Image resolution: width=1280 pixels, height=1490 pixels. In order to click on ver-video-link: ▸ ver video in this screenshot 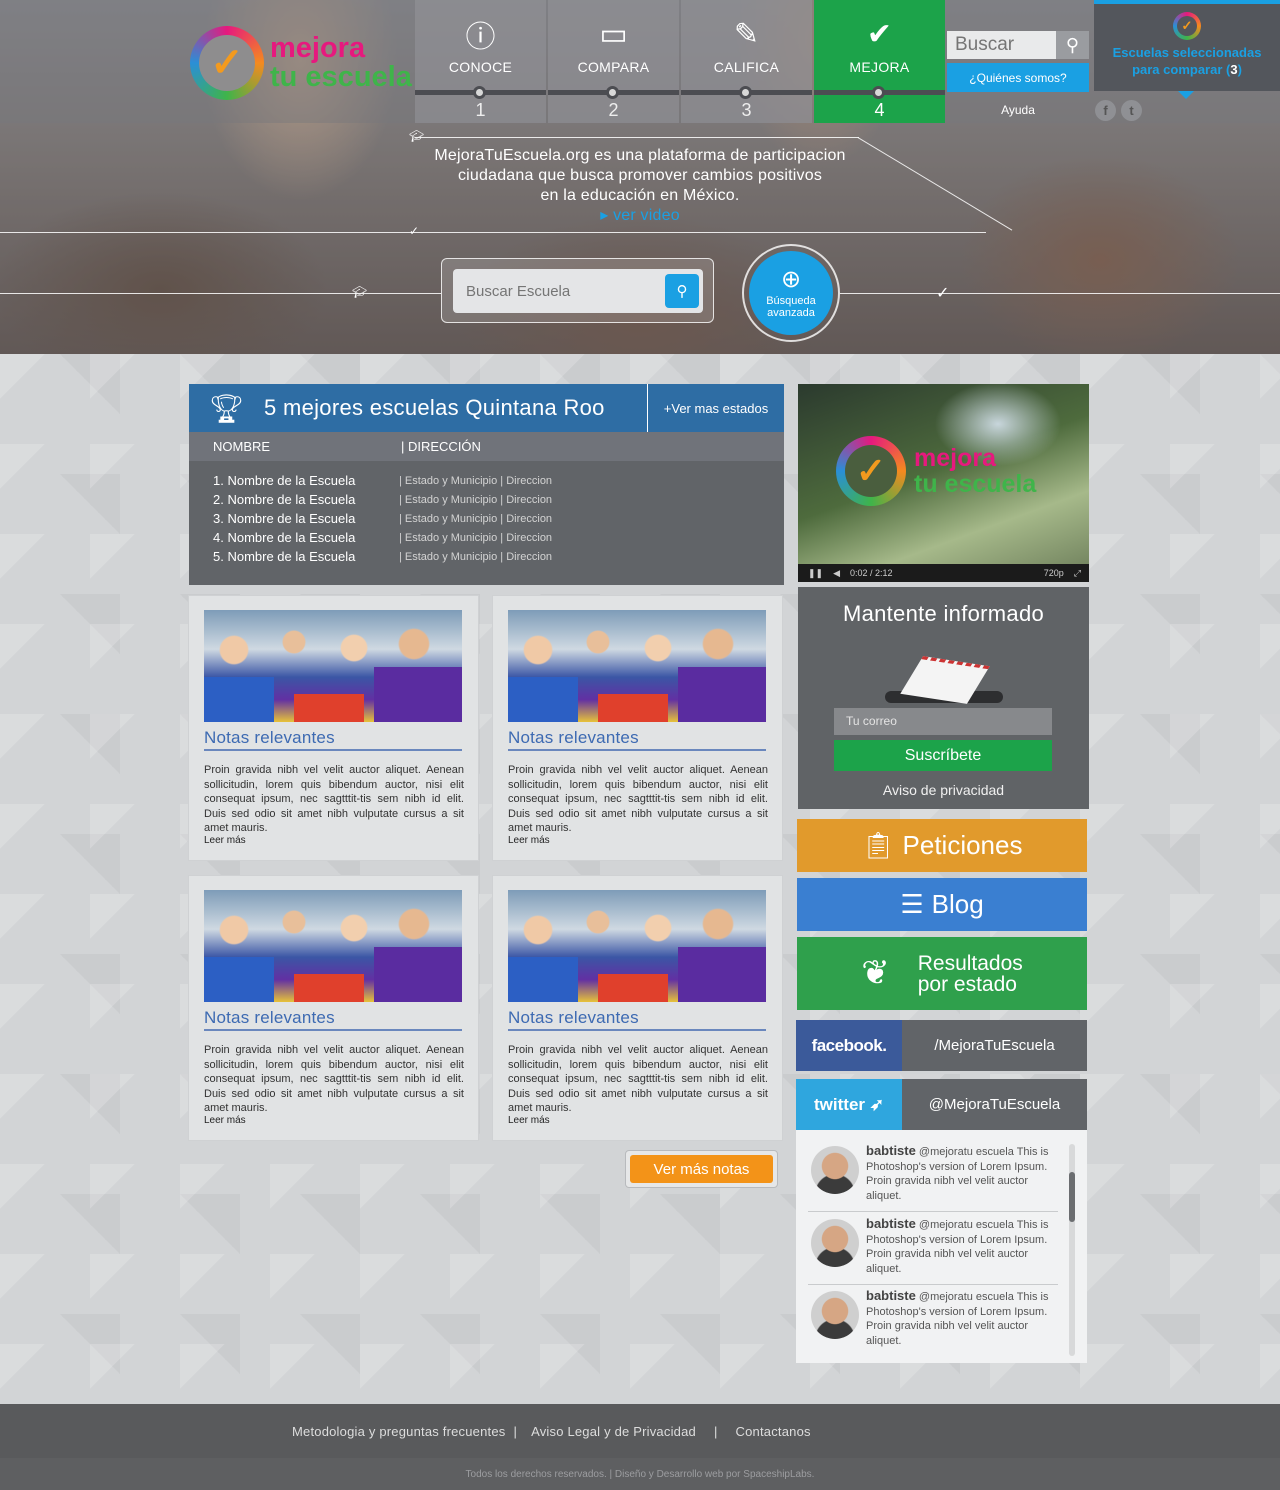, I will do `click(640, 216)`.